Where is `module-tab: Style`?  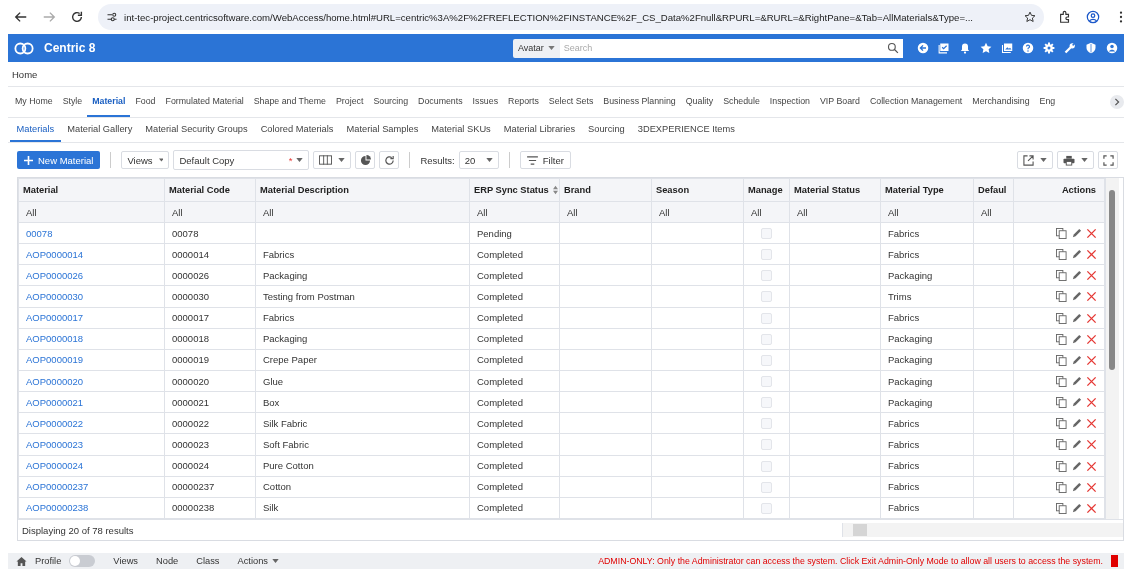
module-tab: Style is located at coordinates (72, 102).